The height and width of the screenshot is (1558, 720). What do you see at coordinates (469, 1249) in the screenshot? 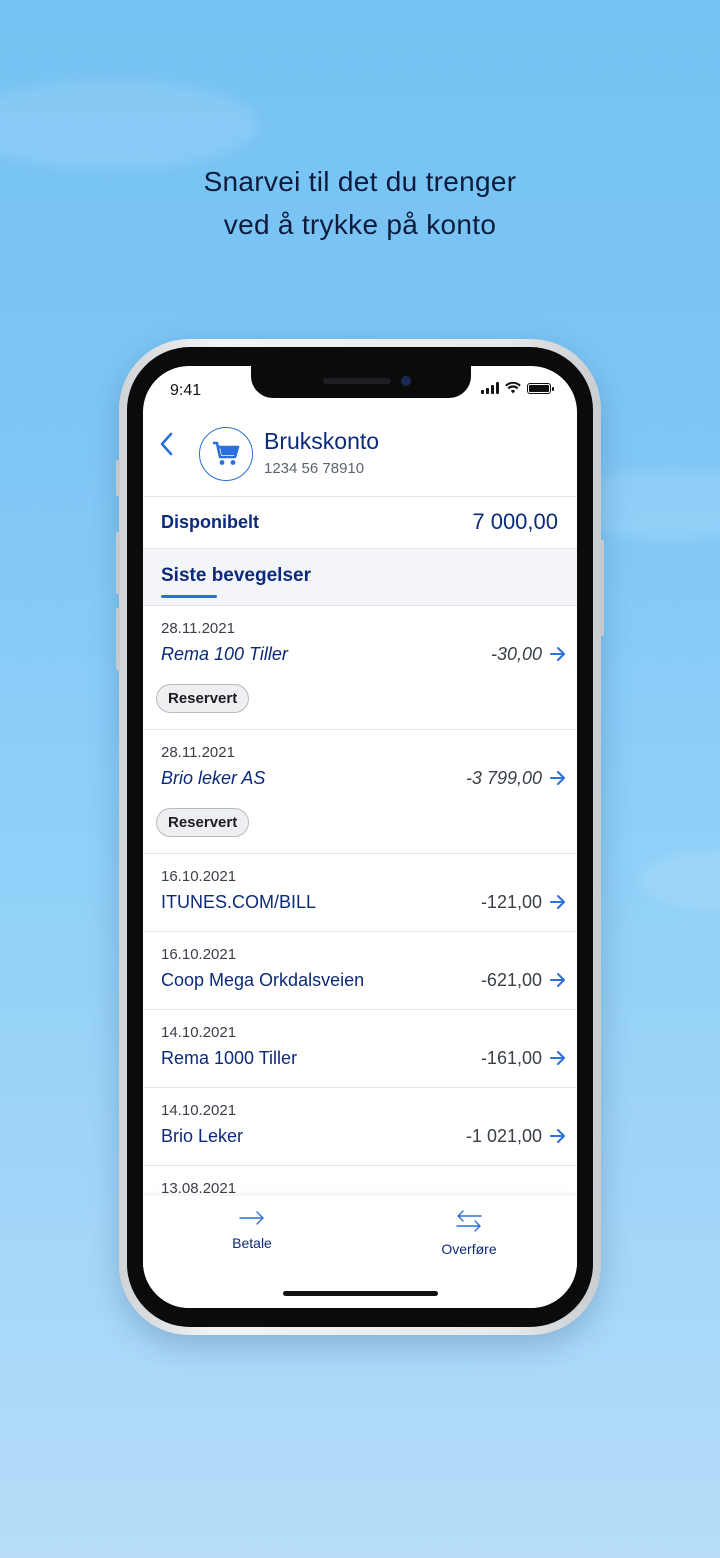
I see `tab-transfer-label: Overføre` at bounding box center [469, 1249].